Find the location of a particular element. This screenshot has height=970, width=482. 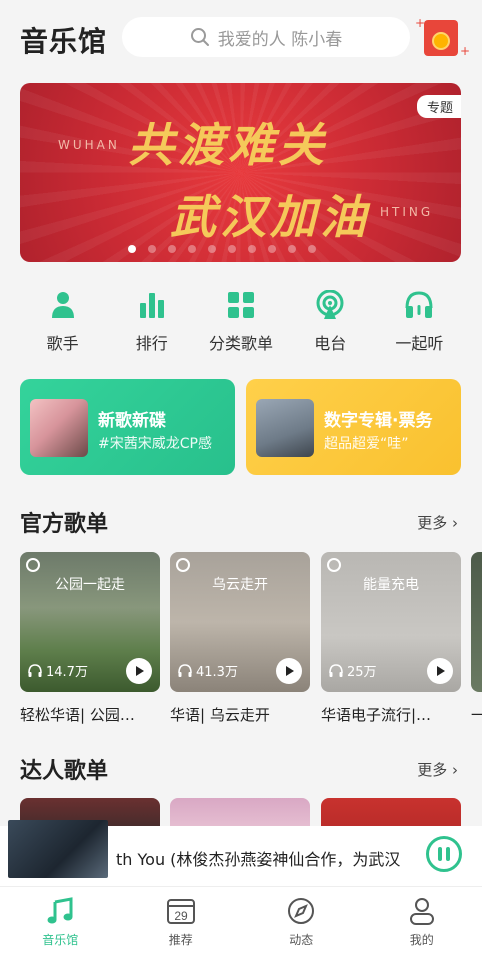

tab-bar: 音乐馆 29 推荐 动态 我的 is located at coordinates (241, 928).